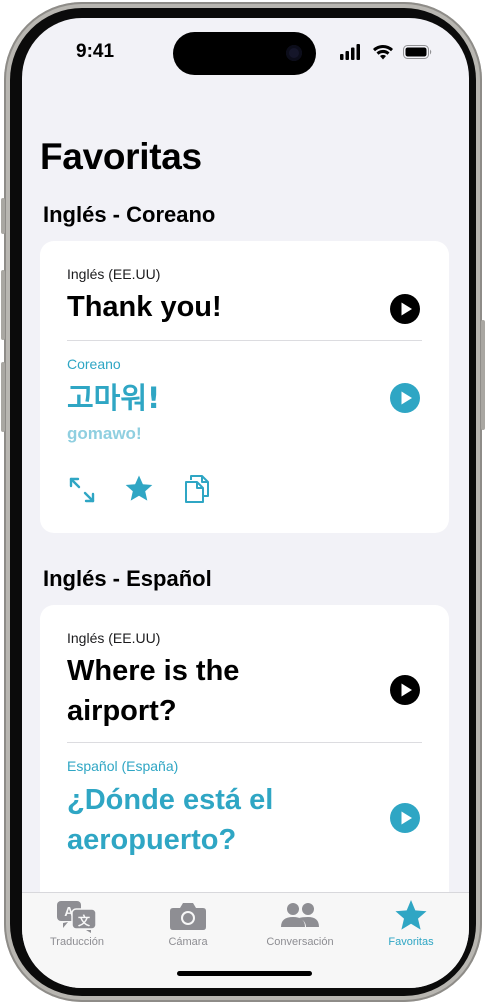 Image resolution: width=489 pixels, height=1008 pixels. Describe the element at coordinates (417, 52) in the screenshot. I see `battery-icon` at that location.